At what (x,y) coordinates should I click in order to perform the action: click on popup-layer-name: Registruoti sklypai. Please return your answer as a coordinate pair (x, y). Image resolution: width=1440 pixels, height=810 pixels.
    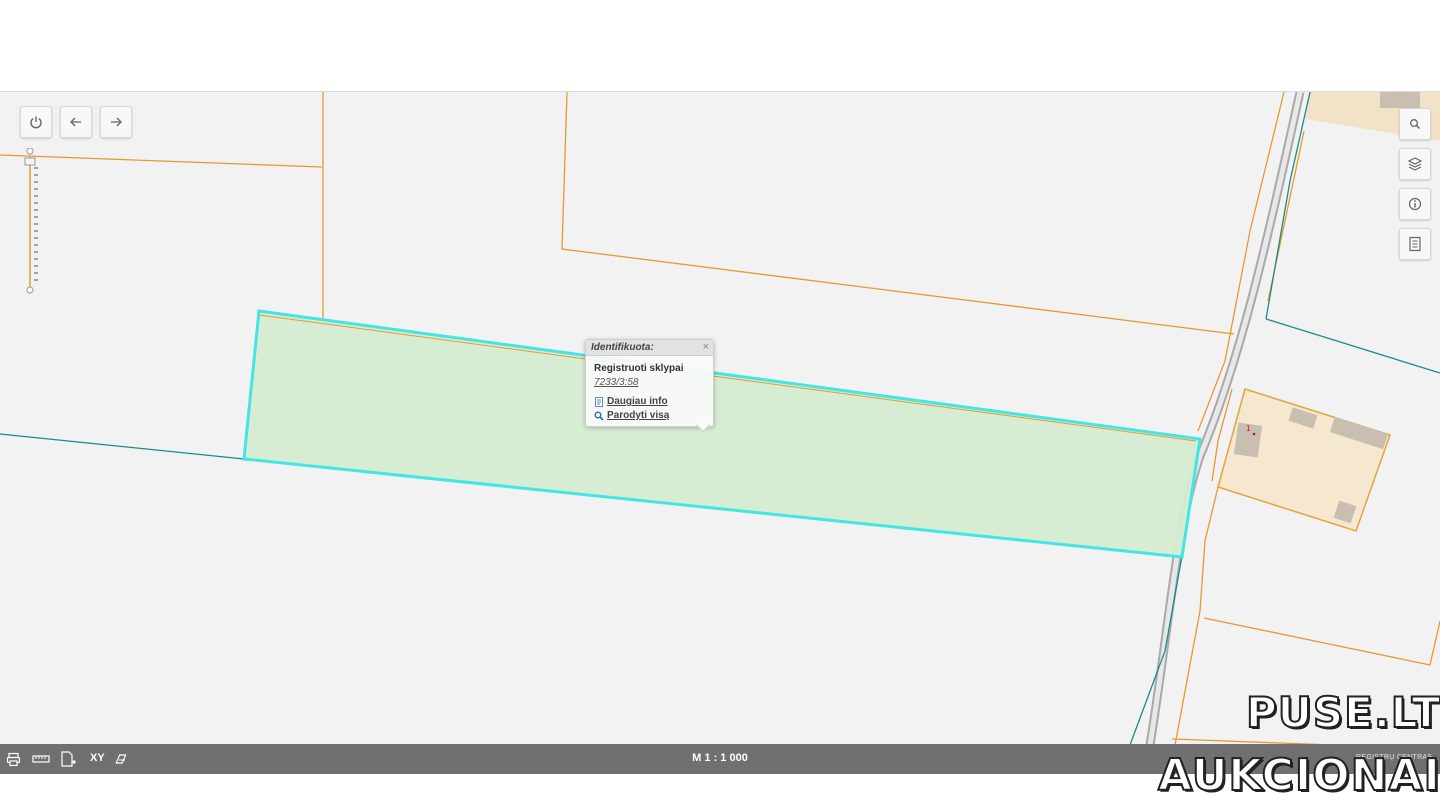
    Looking at the image, I should click on (639, 368).